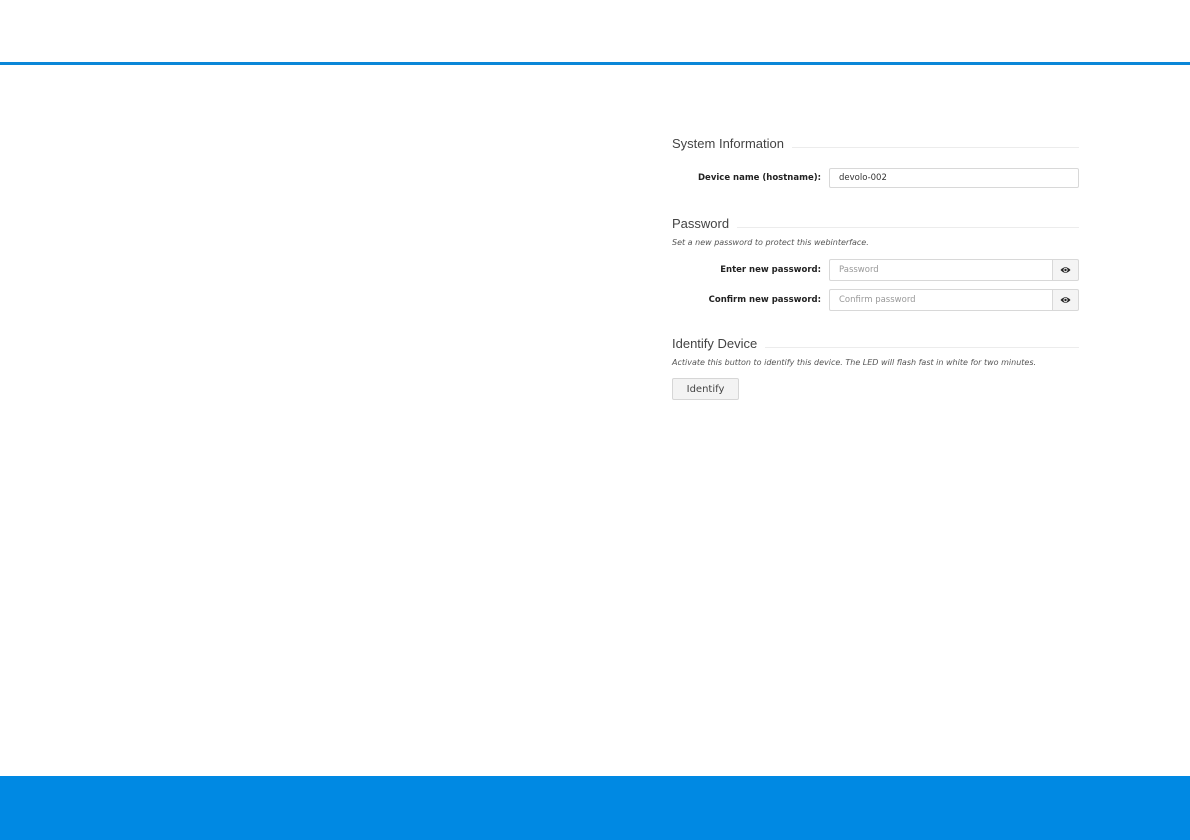 The height and width of the screenshot is (840, 1190). I want to click on confirm-password-row: Confirm new password: Confirm password, so click(875, 300).